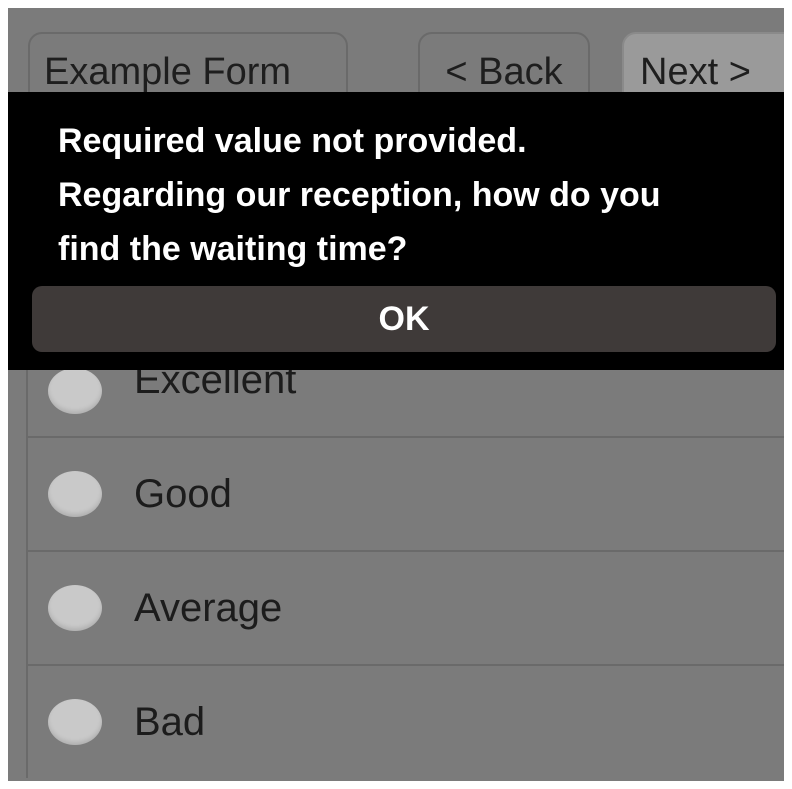 The image size is (792, 789). What do you see at coordinates (404, 319) in the screenshot?
I see `ok-button: OK` at bounding box center [404, 319].